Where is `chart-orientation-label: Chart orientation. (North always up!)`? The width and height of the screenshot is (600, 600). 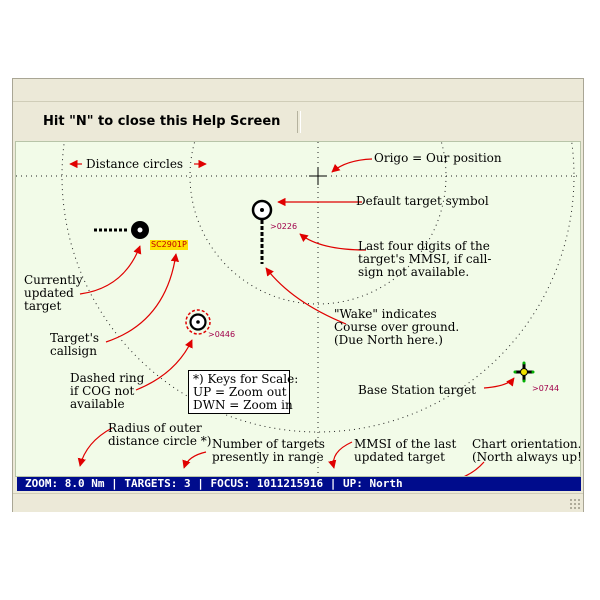
chart-orientation-label: Chart orientation. (North always up!) is located at coordinates (526, 450).